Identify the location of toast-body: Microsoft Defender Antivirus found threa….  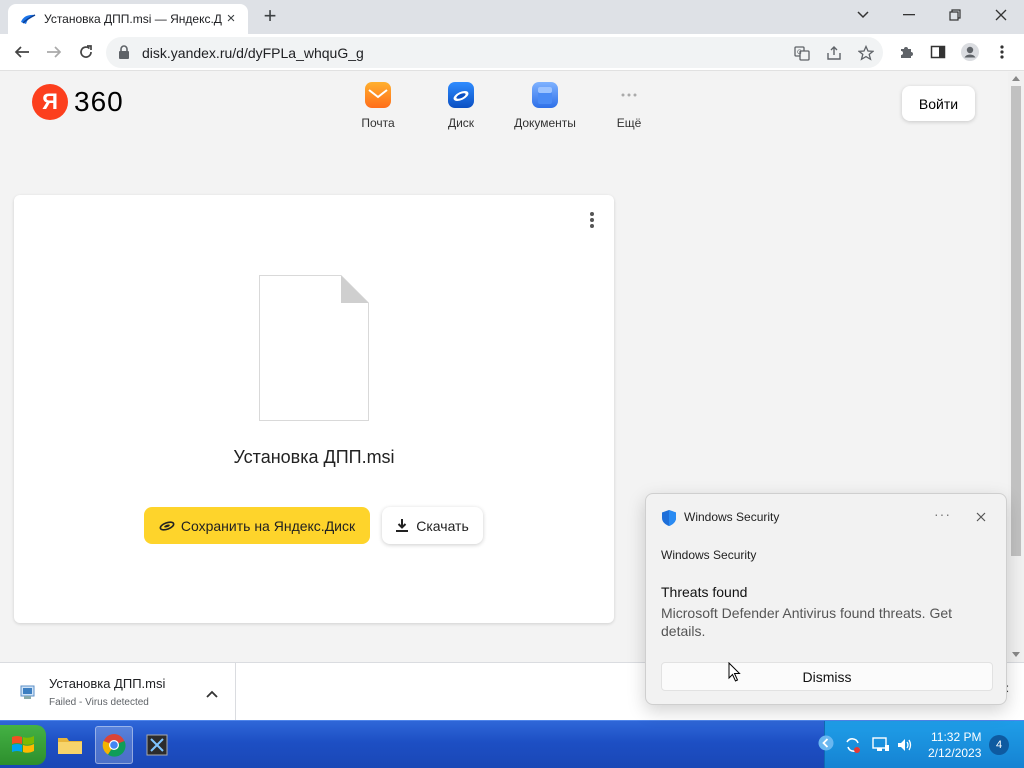
(807, 622).